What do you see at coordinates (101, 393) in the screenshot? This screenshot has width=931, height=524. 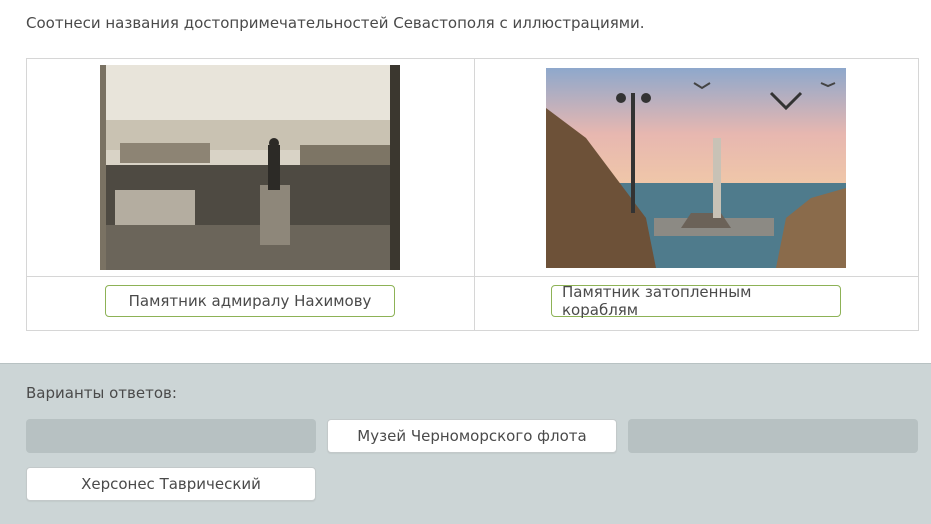 I see `answers-title: Варианты ответов:` at bounding box center [101, 393].